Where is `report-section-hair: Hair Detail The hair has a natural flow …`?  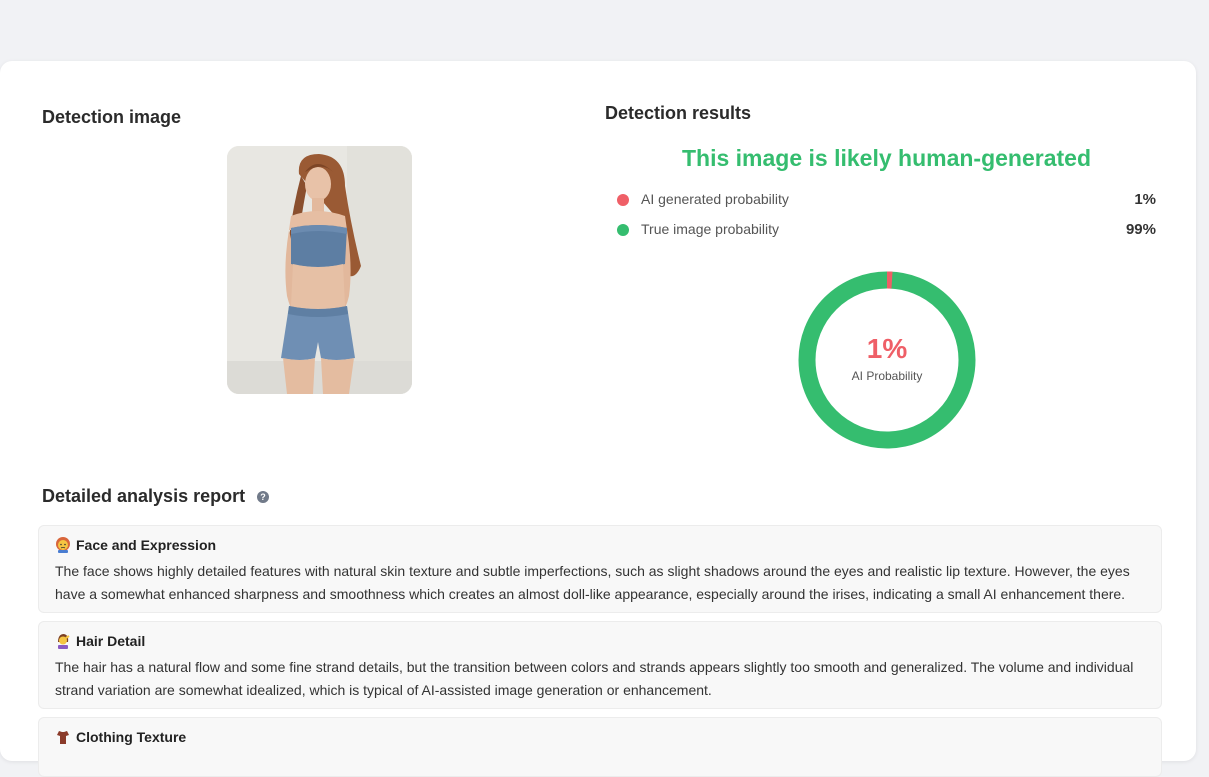 report-section-hair: Hair Detail The hair has a natural flow … is located at coordinates (600, 665).